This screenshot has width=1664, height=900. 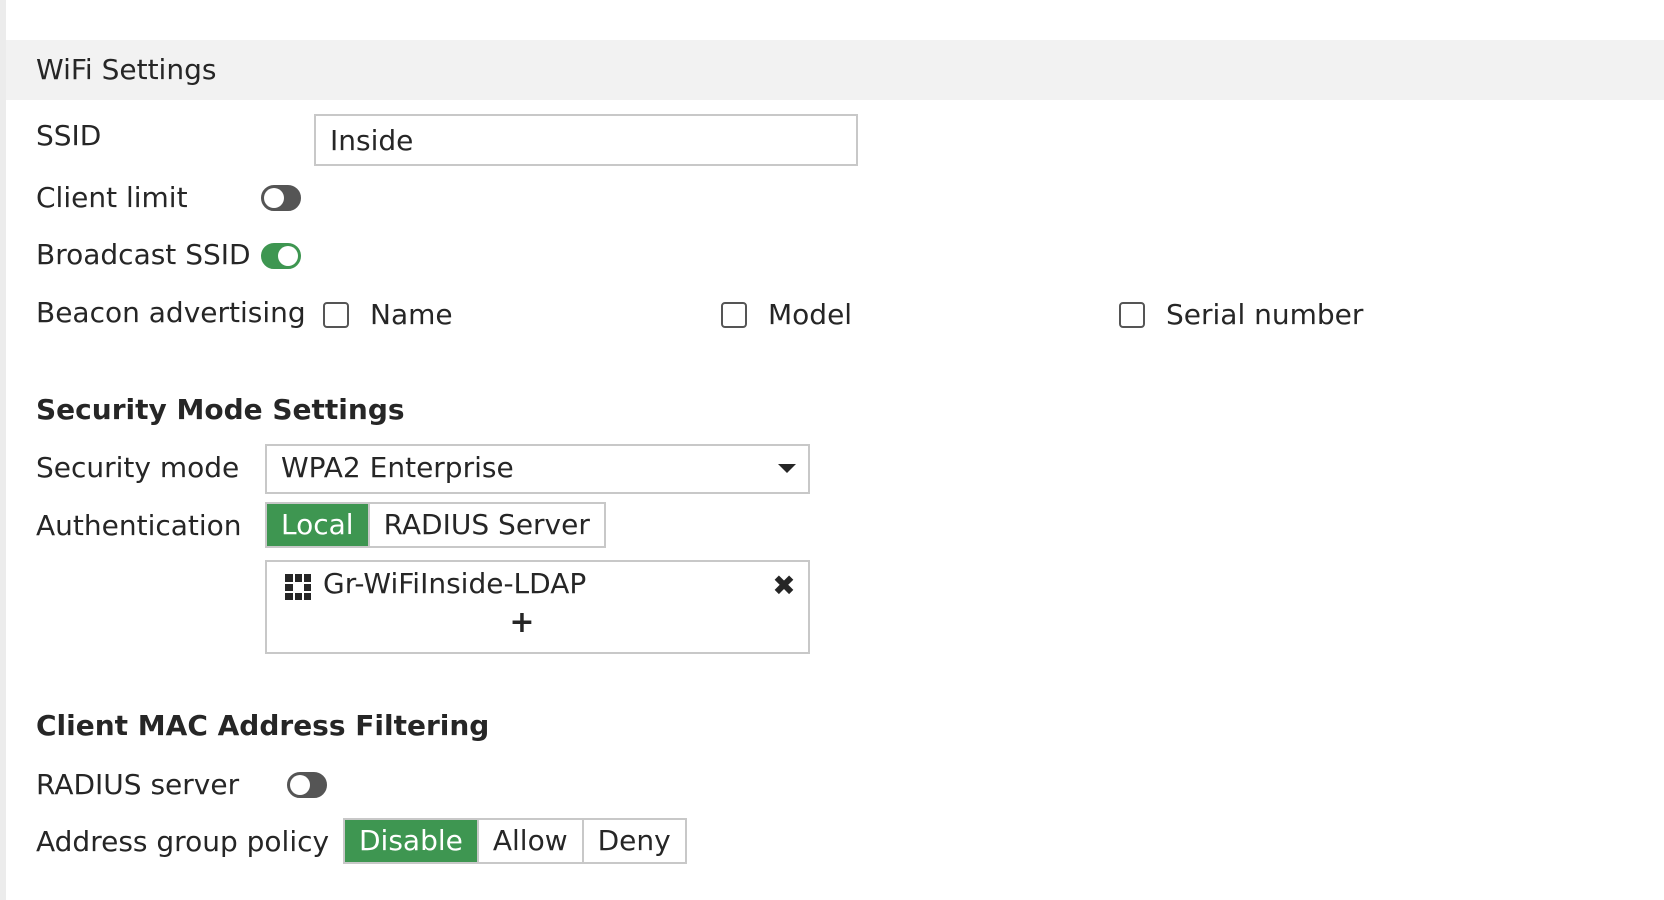 I want to click on beacon-name-label: Name, so click(x=411, y=314).